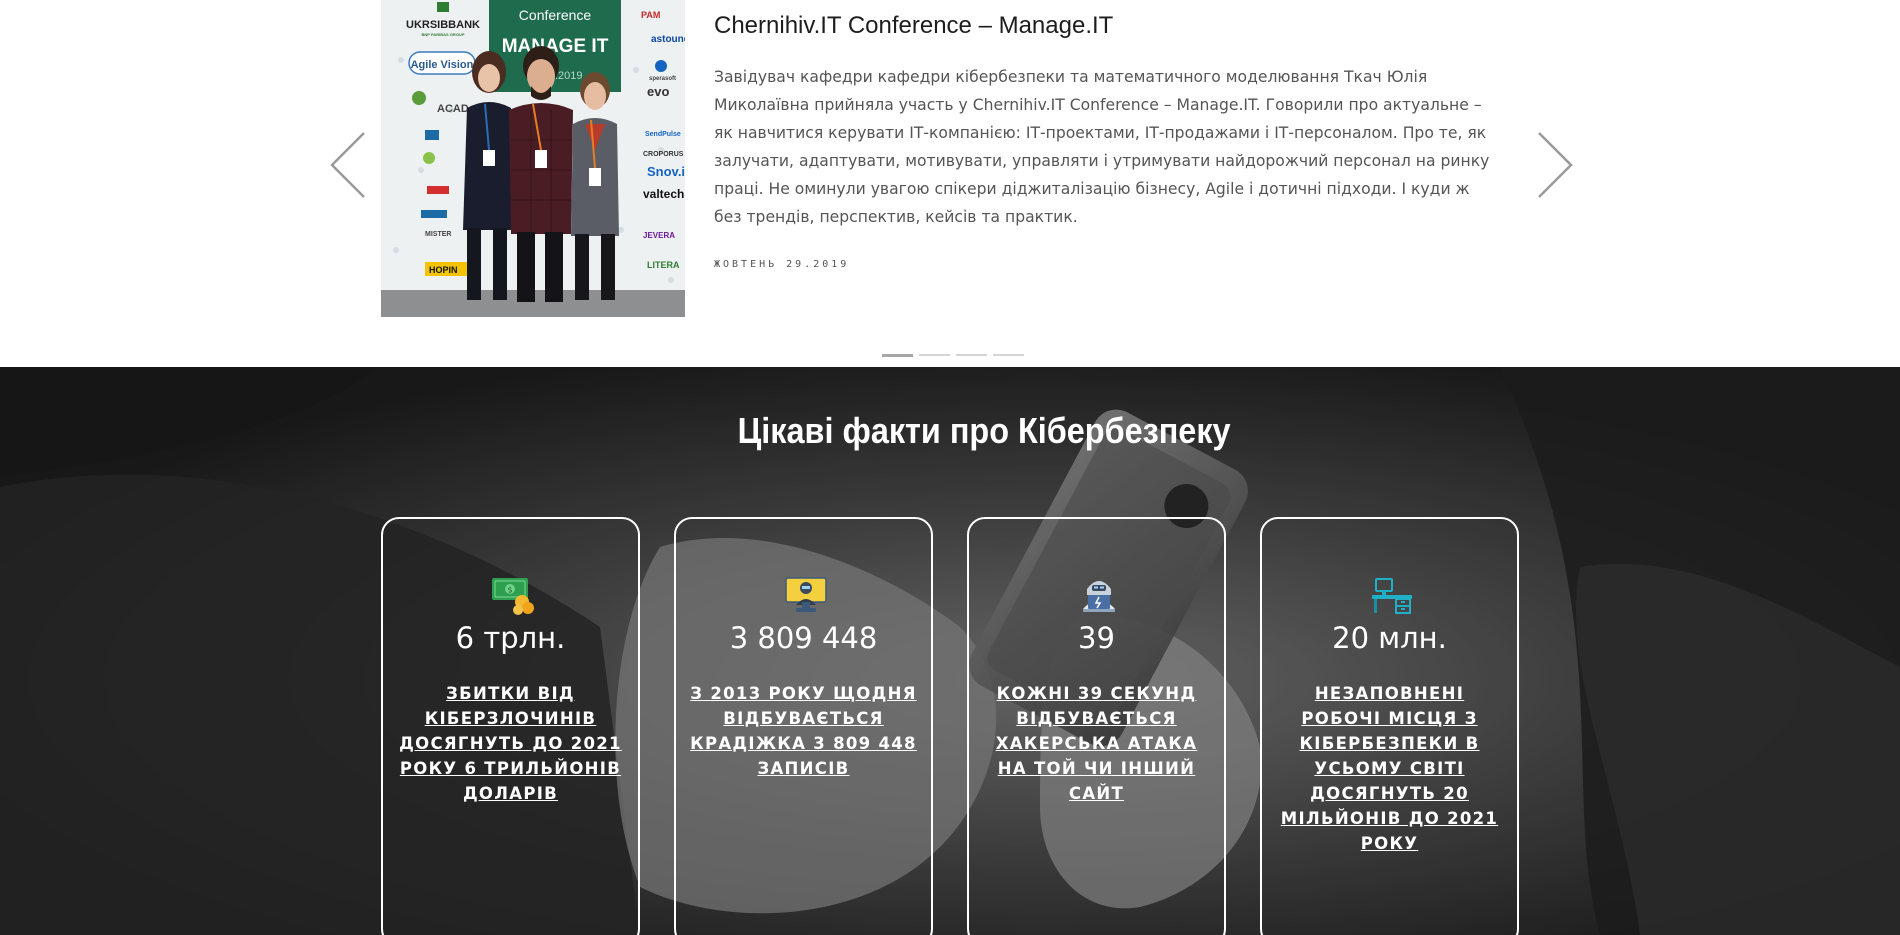 This screenshot has width=1900, height=935. What do you see at coordinates (510, 638) in the screenshot?
I see `fact-number: 6 трлн.` at bounding box center [510, 638].